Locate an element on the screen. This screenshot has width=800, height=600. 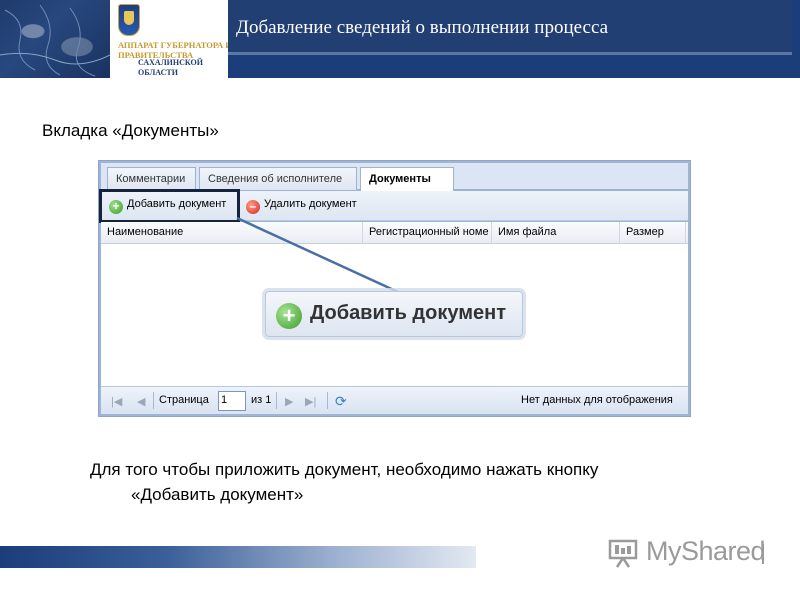
myshared-watermark: MyShared is located at coordinates (706, 551).